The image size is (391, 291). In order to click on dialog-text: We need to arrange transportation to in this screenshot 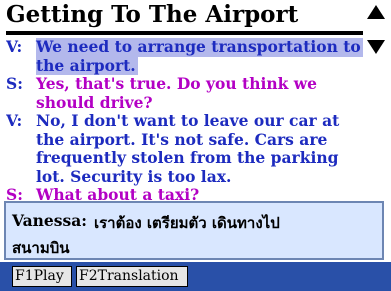, I will do `click(199, 47)`.